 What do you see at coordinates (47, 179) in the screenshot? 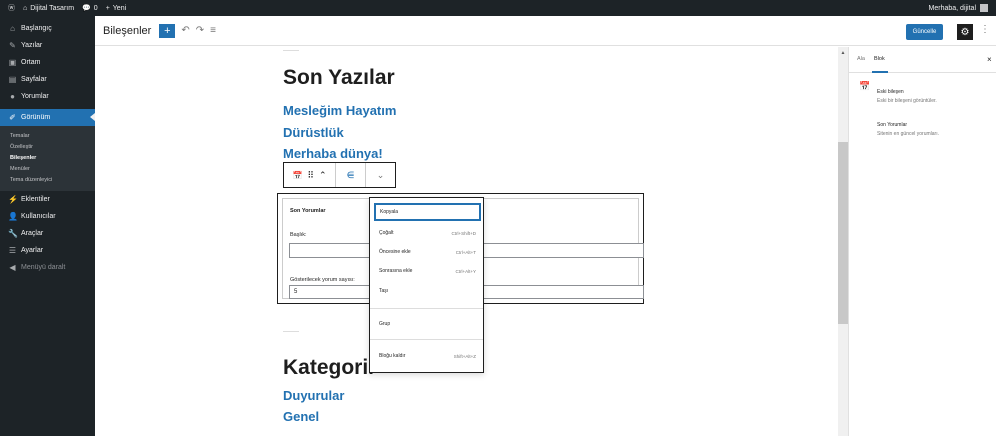
I see `submenu-item-theme-editor: Tema düzenleyici` at bounding box center [47, 179].